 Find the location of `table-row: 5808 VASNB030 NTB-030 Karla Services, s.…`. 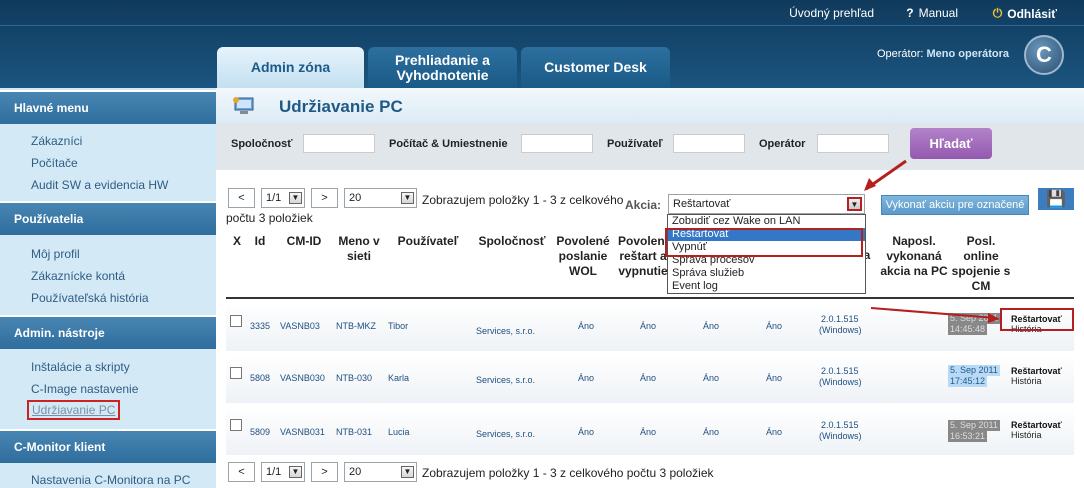

table-row: 5808 VASNB030 NTB-030 Karla Services, s.… is located at coordinates (650, 379).